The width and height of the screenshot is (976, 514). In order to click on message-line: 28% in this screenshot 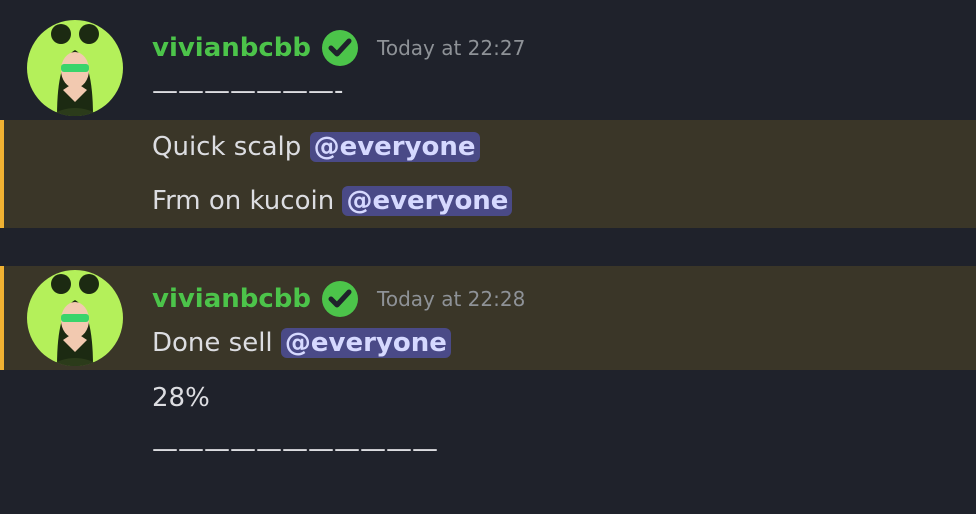, I will do `click(181, 398)`.